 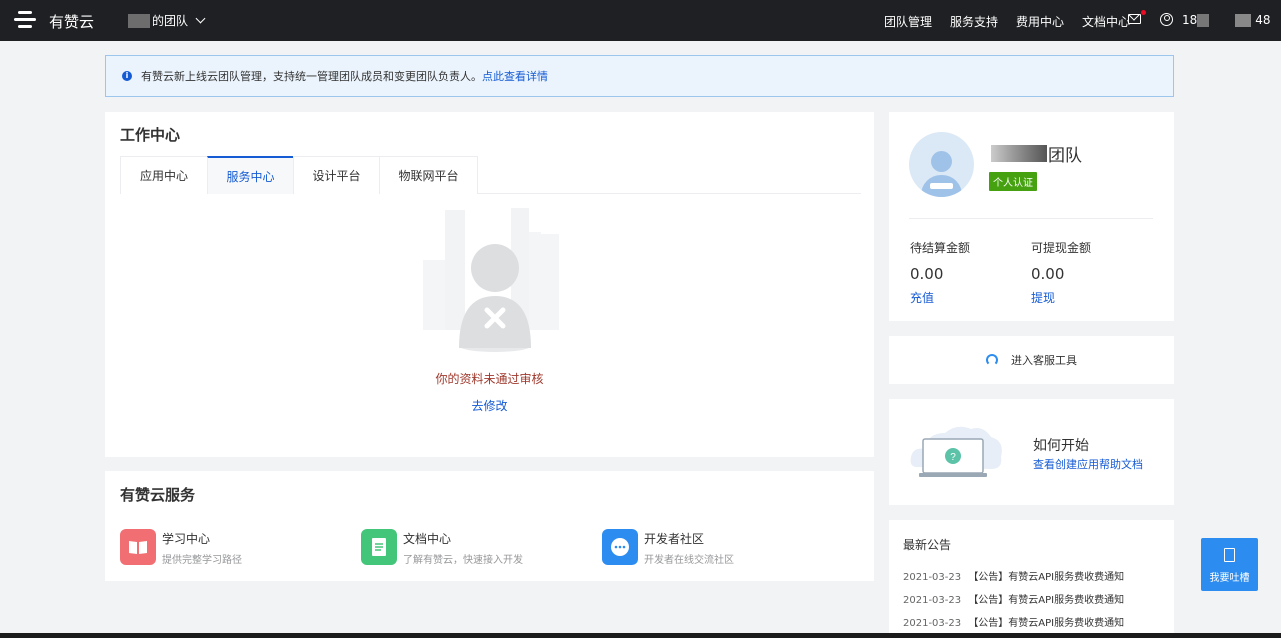 I want to click on recharge-link: 充值, so click(x=940, y=297).